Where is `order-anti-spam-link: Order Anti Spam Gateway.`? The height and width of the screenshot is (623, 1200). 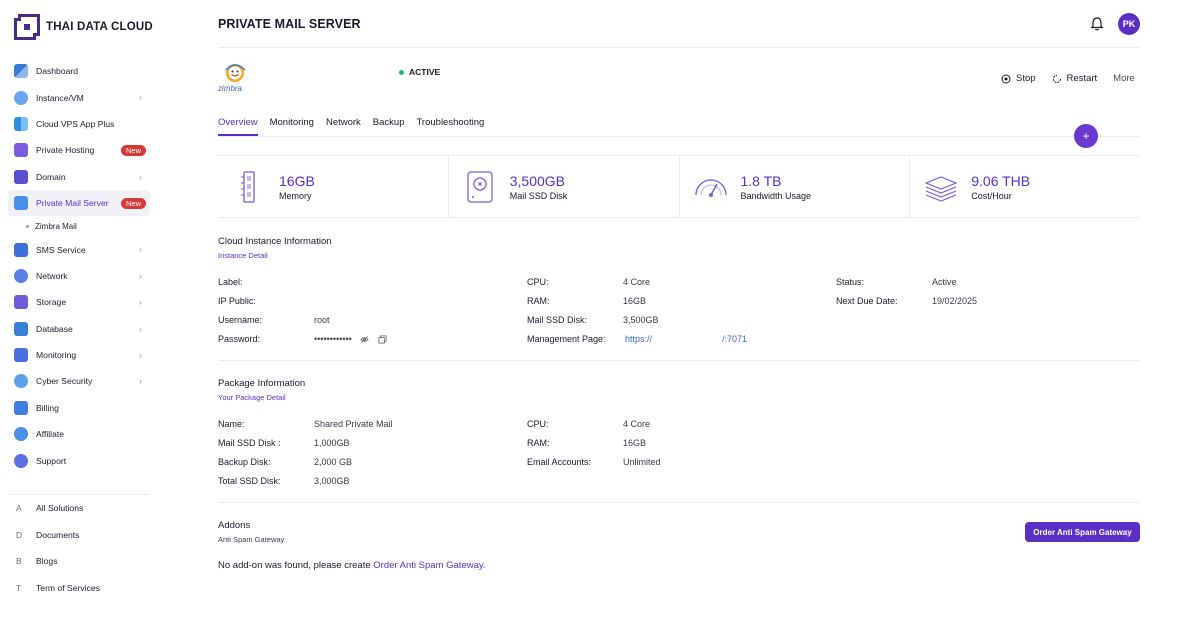
order-anti-spam-link: Order Anti Spam Gateway. is located at coordinates (429, 565).